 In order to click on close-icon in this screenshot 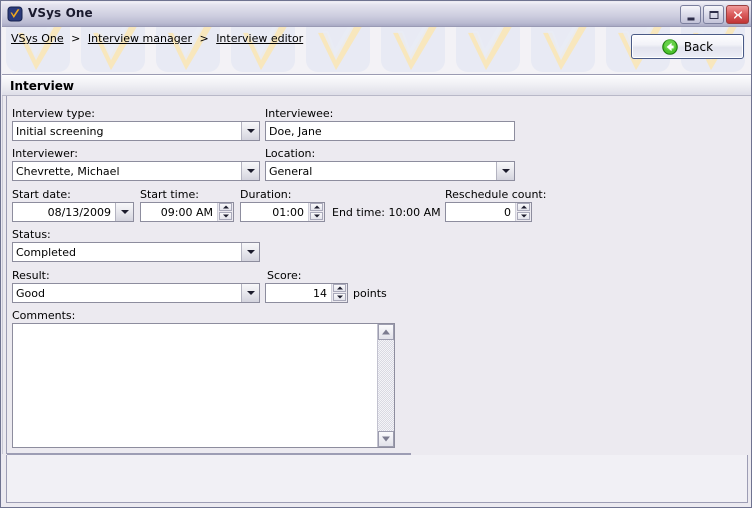, I will do `click(737, 14)`.